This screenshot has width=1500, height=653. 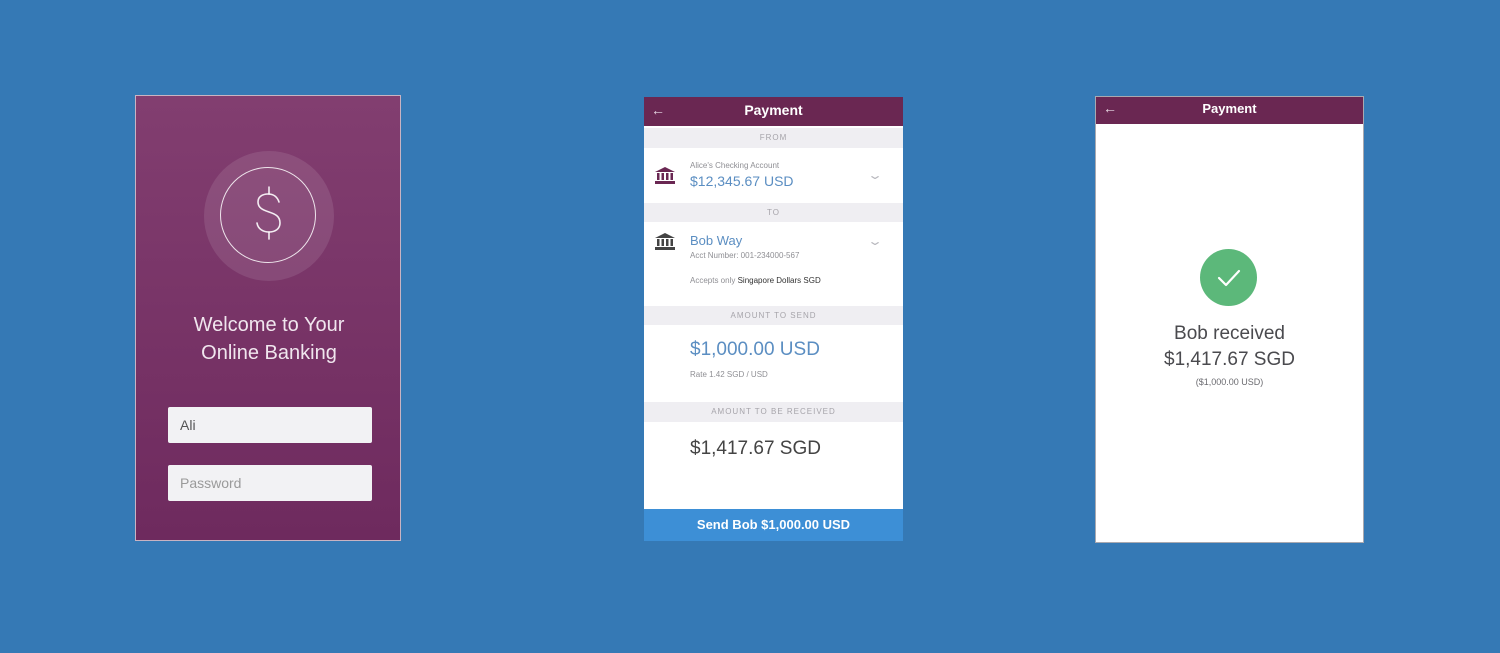 What do you see at coordinates (1229, 382) in the screenshot?
I see `confirmation-usd-amount: ($1,000.00 USD)` at bounding box center [1229, 382].